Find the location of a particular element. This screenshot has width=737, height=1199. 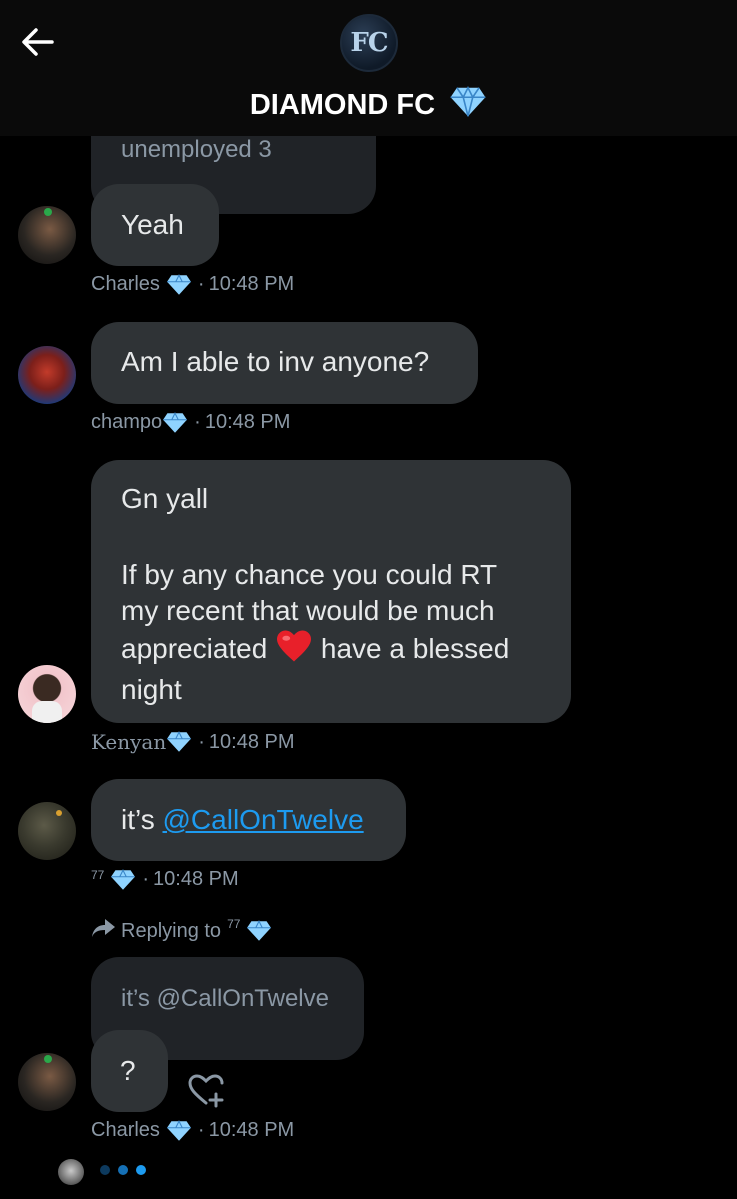

message-bubble: it’s @CallOnTwelve is located at coordinates (248, 820).